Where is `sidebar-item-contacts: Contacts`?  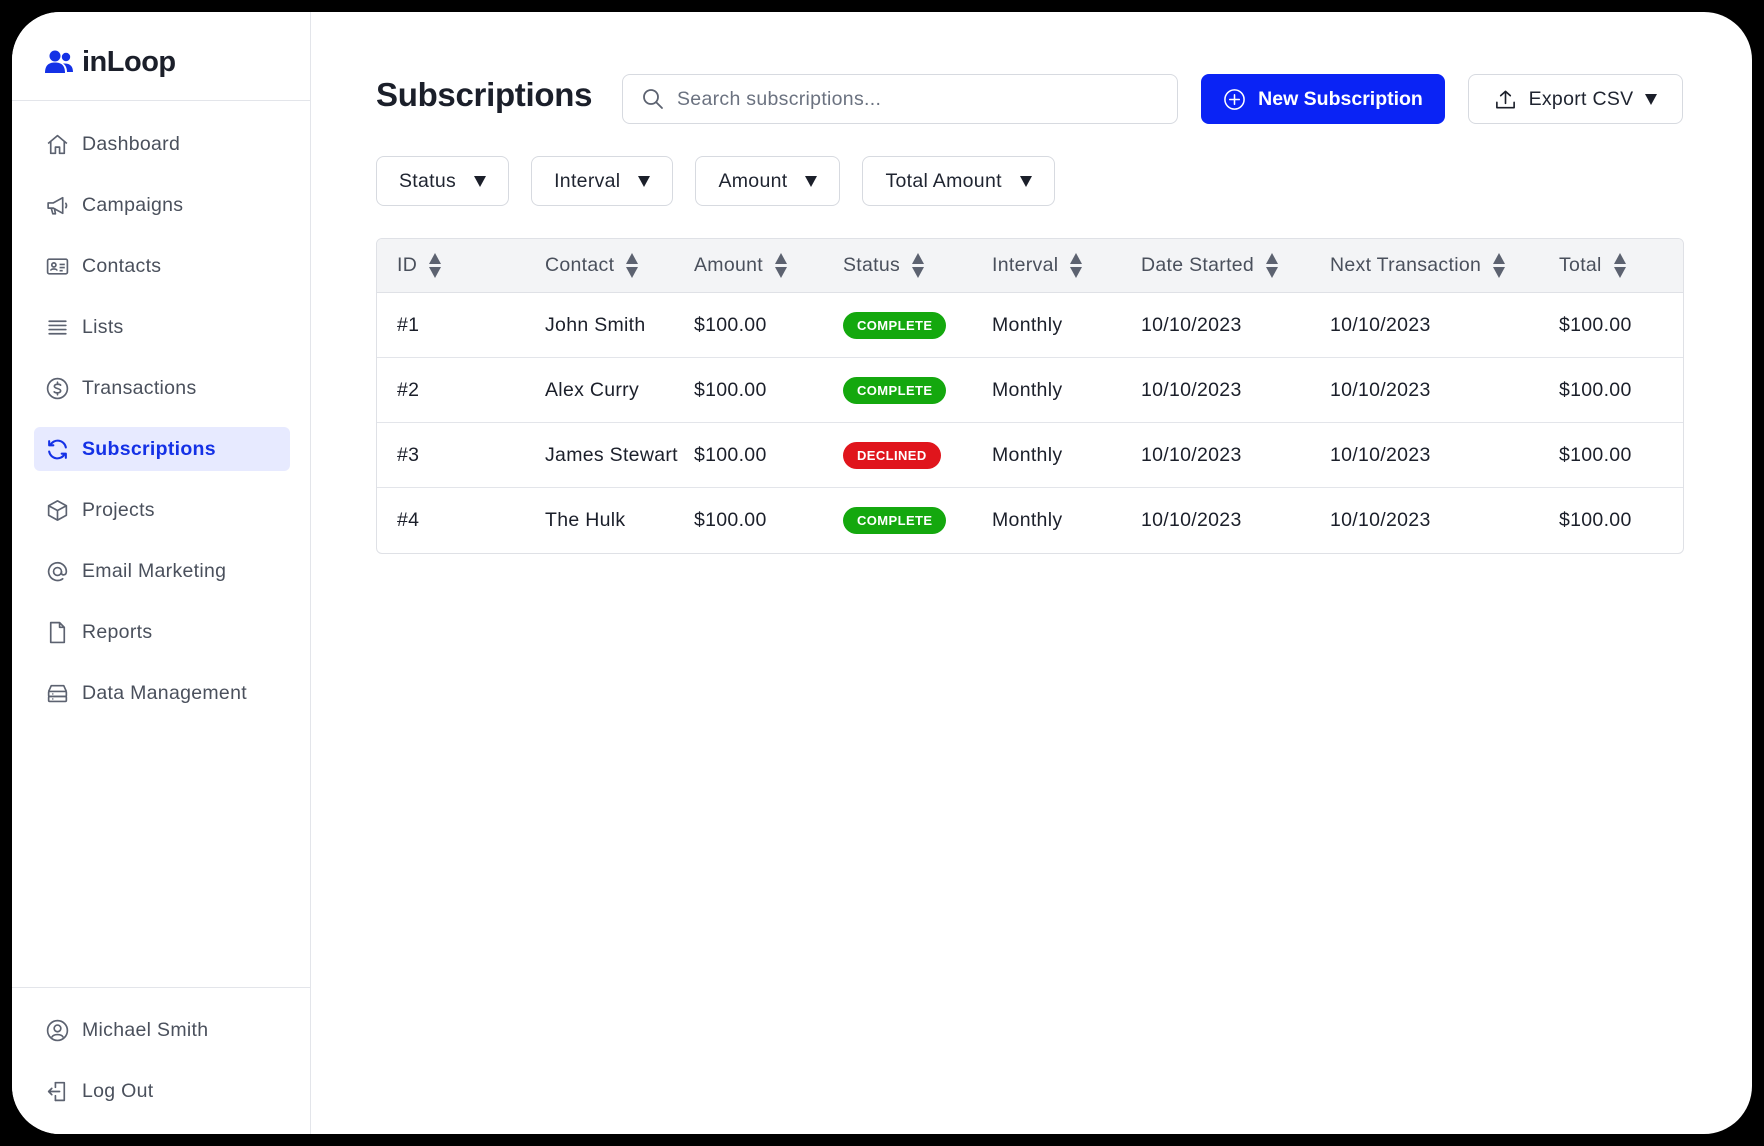 sidebar-item-contacts: Contacts is located at coordinates (162, 266).